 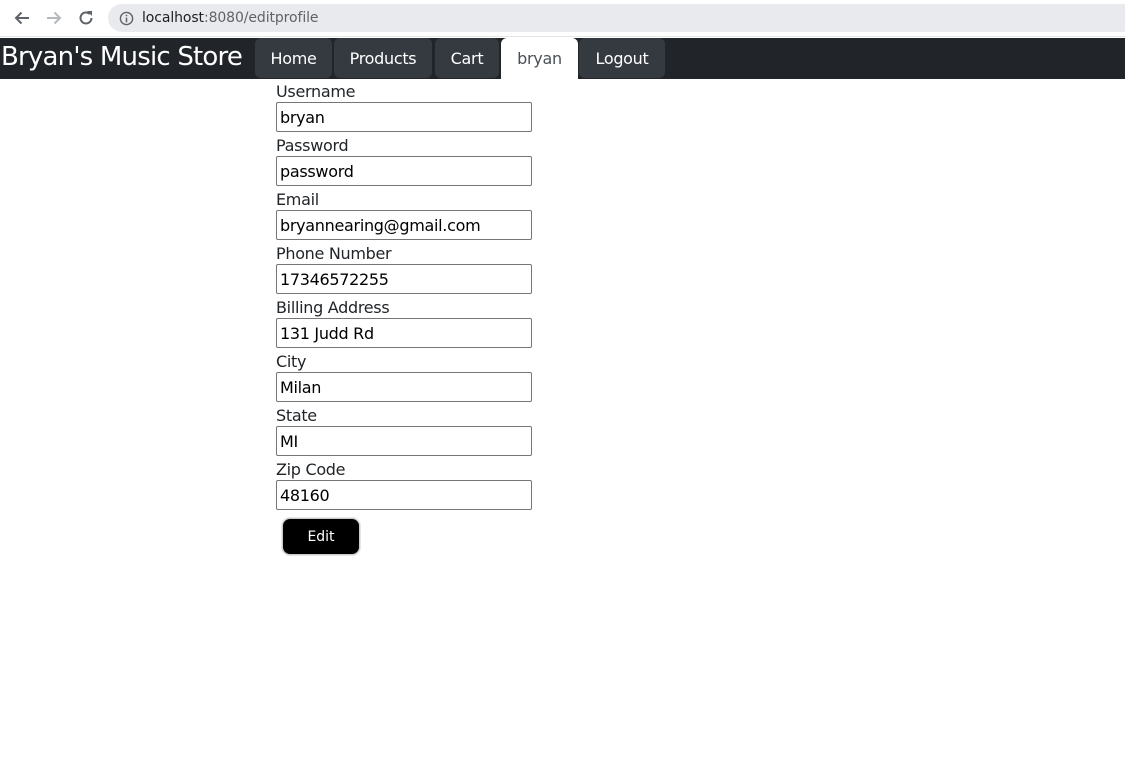 I want to click on phone-label: Phone Number, so click(x=334, y=253).